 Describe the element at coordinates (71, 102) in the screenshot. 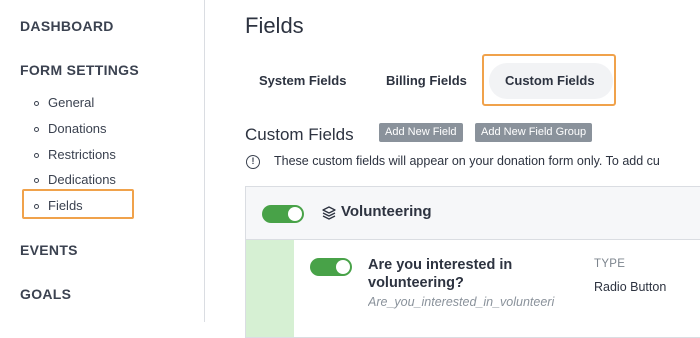

I see `sidebar-item-general: General` at that location.